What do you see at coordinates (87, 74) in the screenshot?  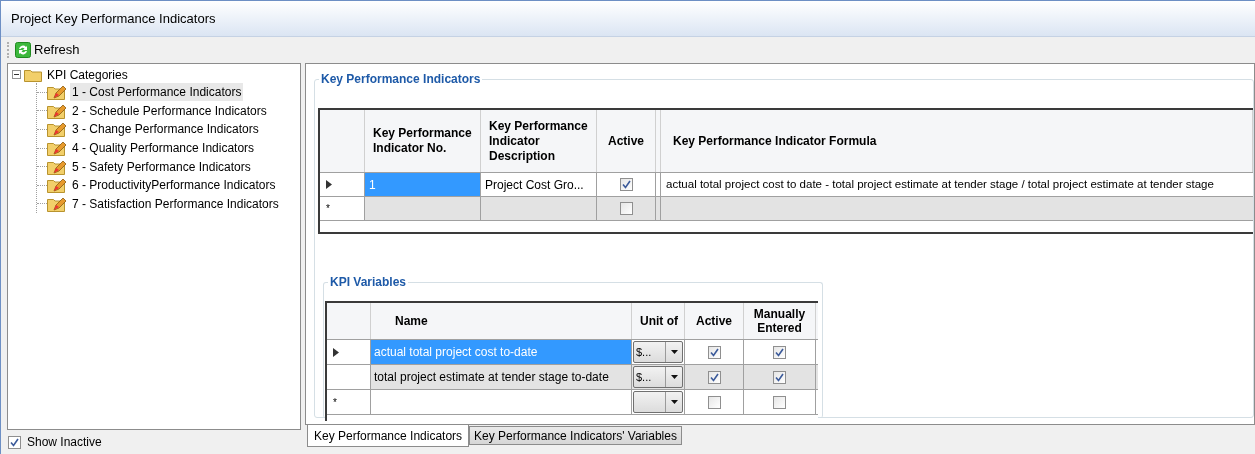 I see `tree-item: KPI Categories` at bounding box center [87, 74].